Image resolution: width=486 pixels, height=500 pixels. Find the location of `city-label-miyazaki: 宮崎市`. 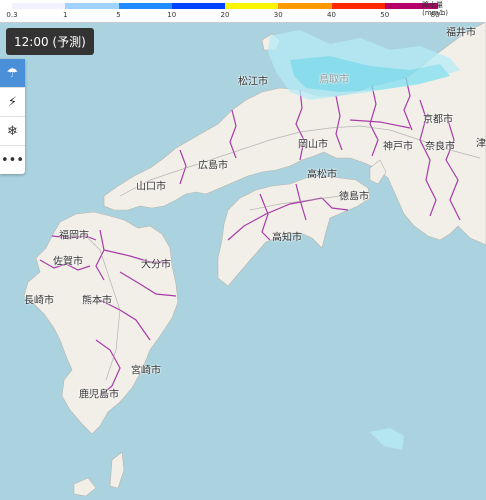

city-label-miyazaki: 宮崎市 is located at coordinates (146, 371).